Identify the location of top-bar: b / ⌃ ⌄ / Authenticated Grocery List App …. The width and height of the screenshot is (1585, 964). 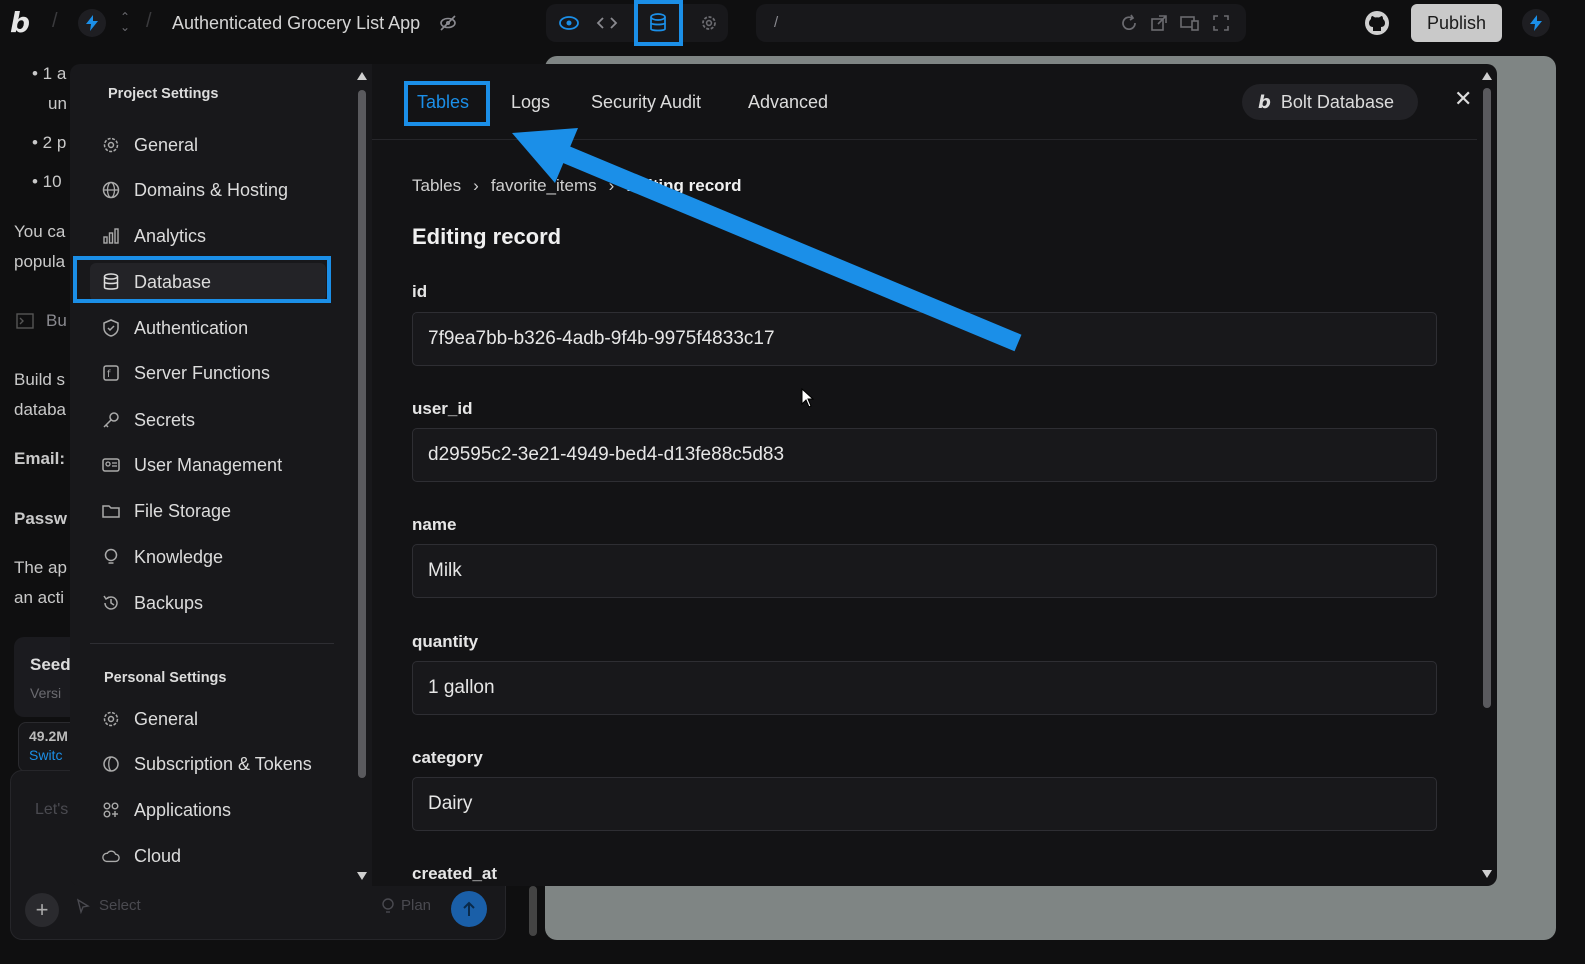
(792, 23).